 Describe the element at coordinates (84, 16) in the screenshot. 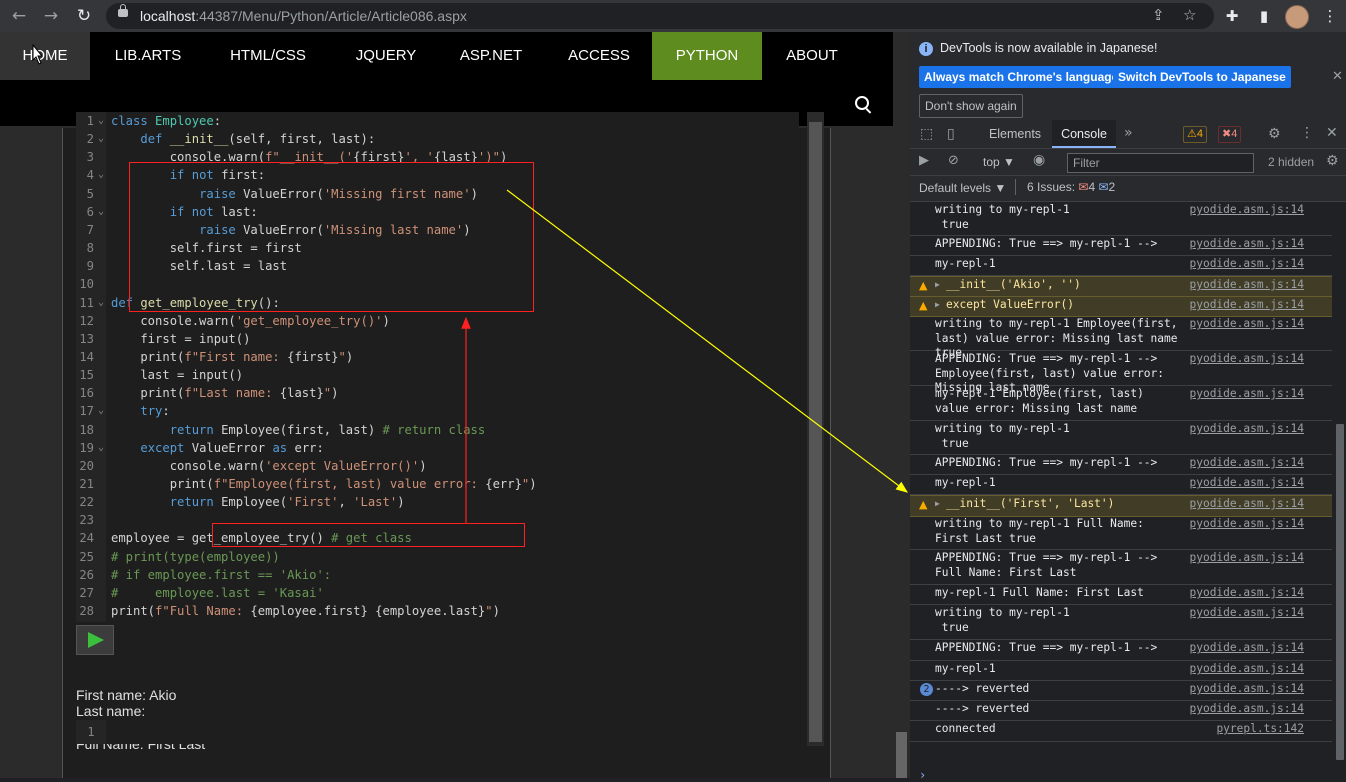

I see `reload-icon: ↻` at that location.